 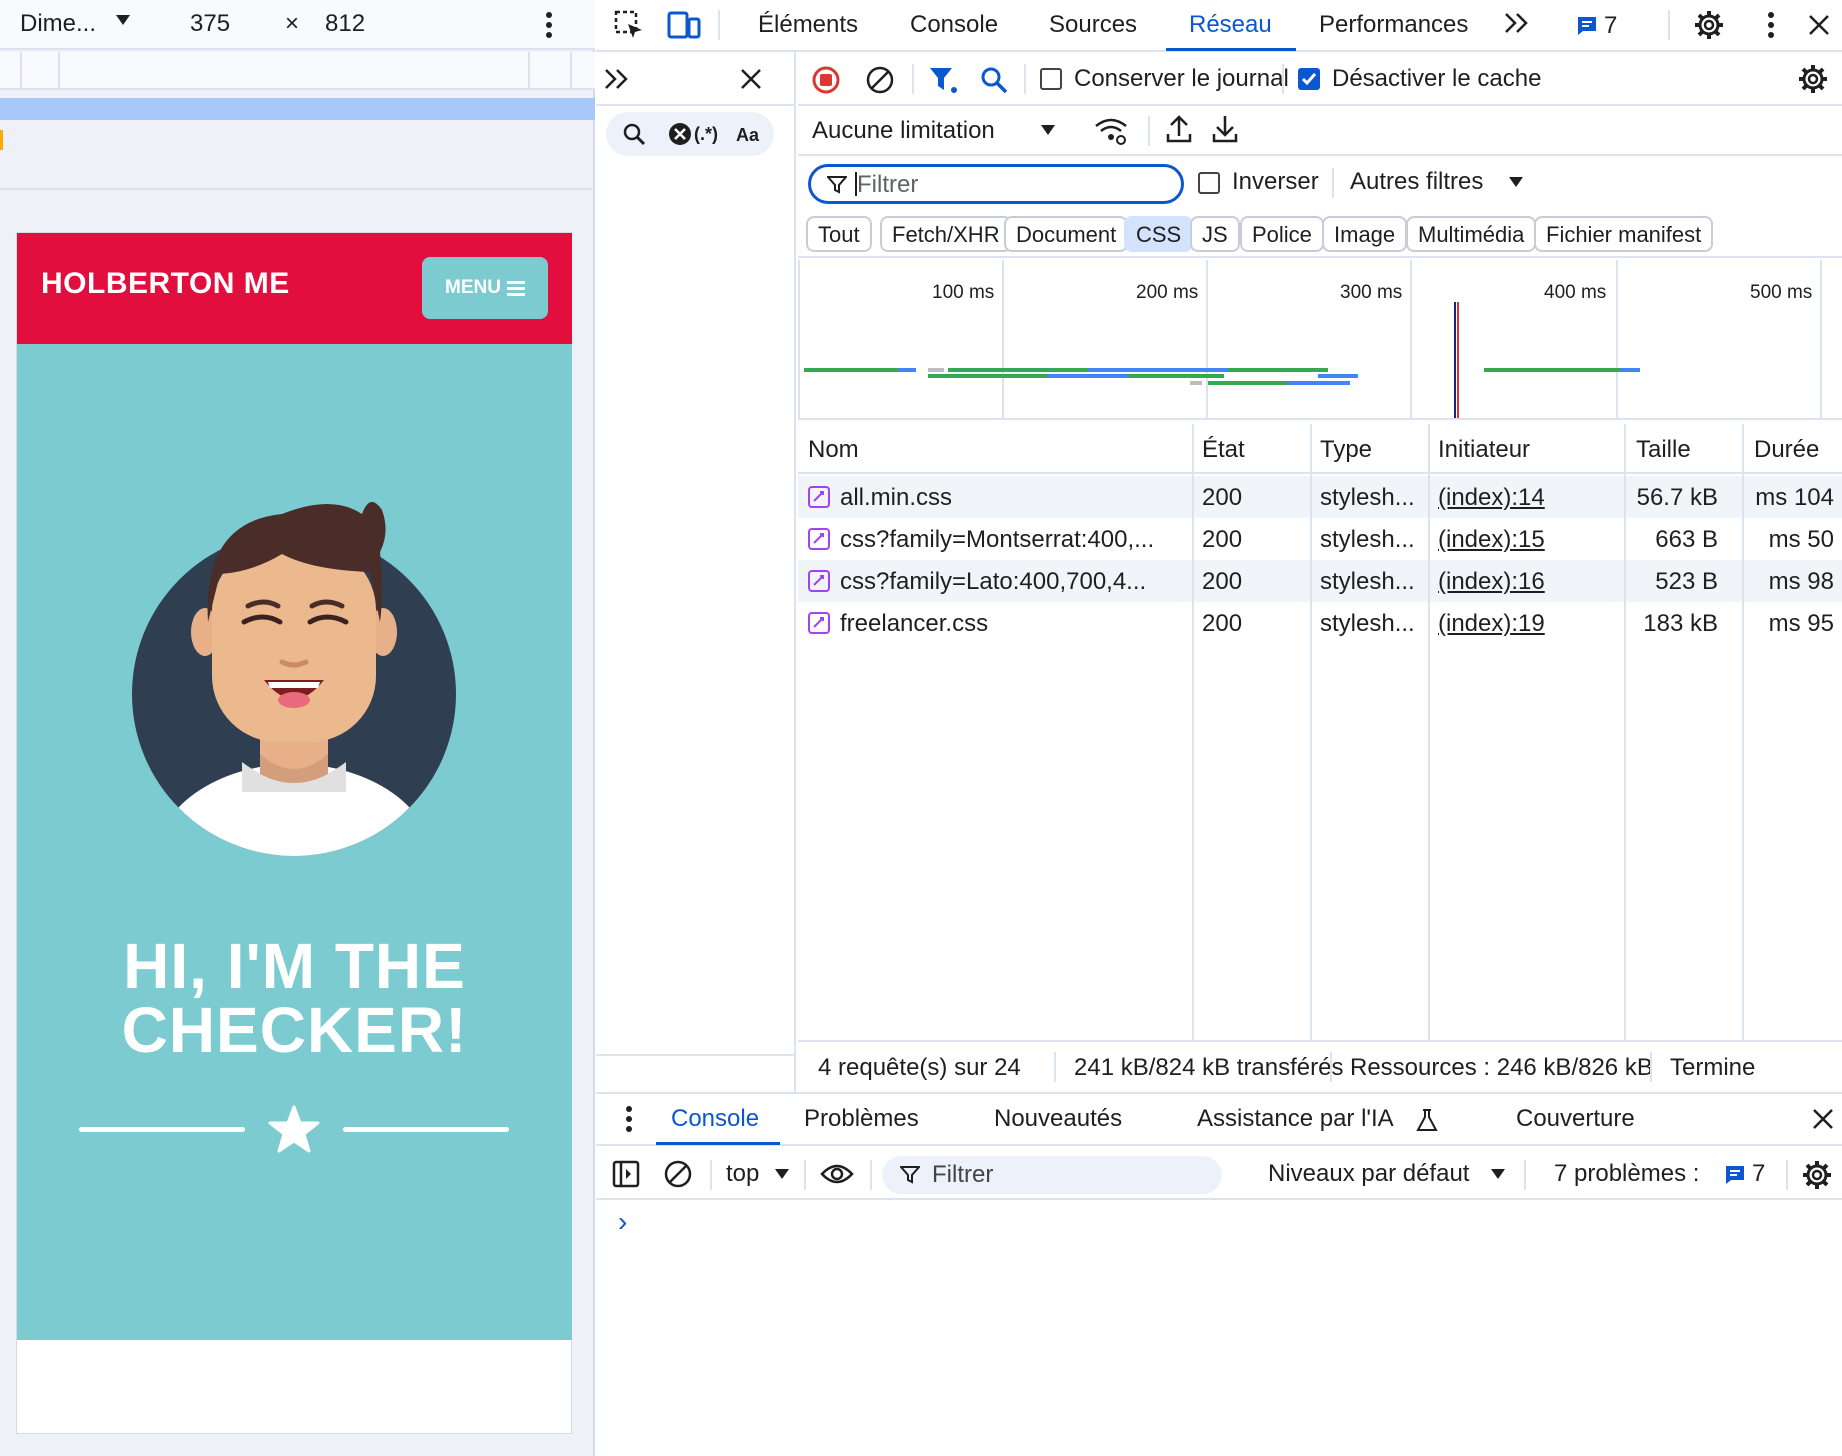 I want to click on expand-sidebar-icon, so click(x=617, y=79).